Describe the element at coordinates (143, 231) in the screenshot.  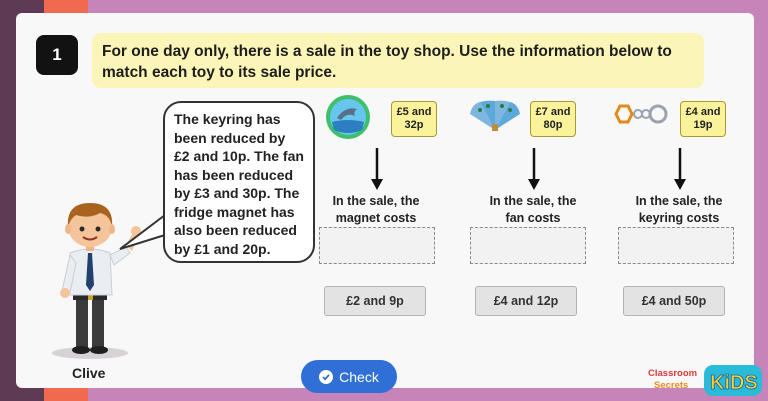
I see `speech-bubble-tail` at that location.